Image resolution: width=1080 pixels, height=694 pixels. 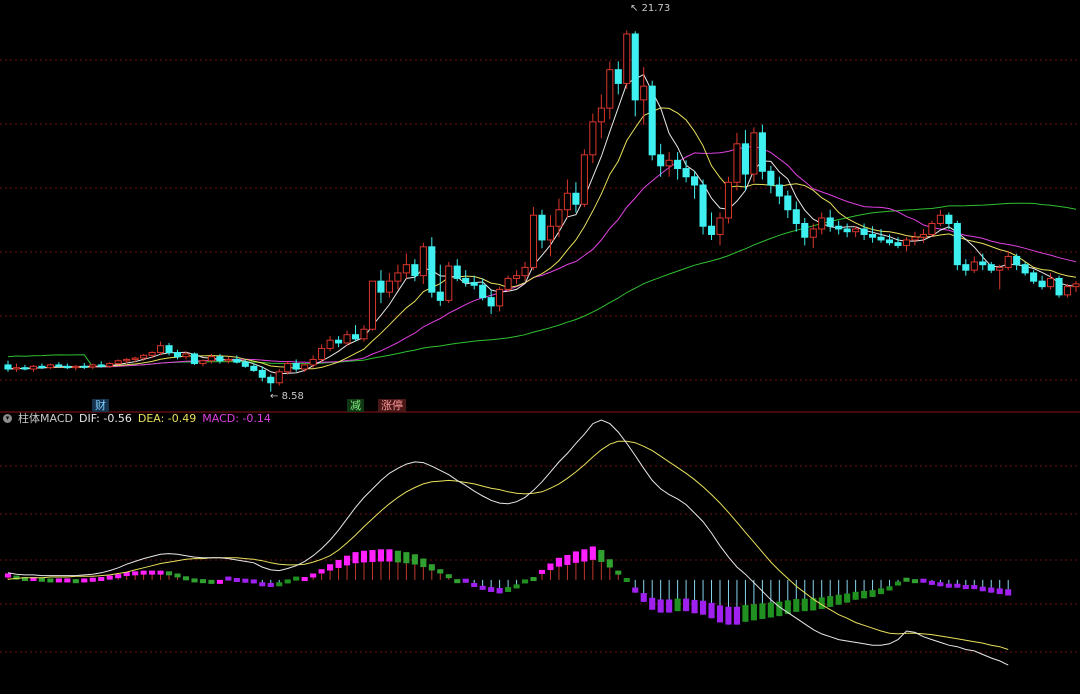 I want to click on price-high-value: 21.73, so click(x=656, y=8).